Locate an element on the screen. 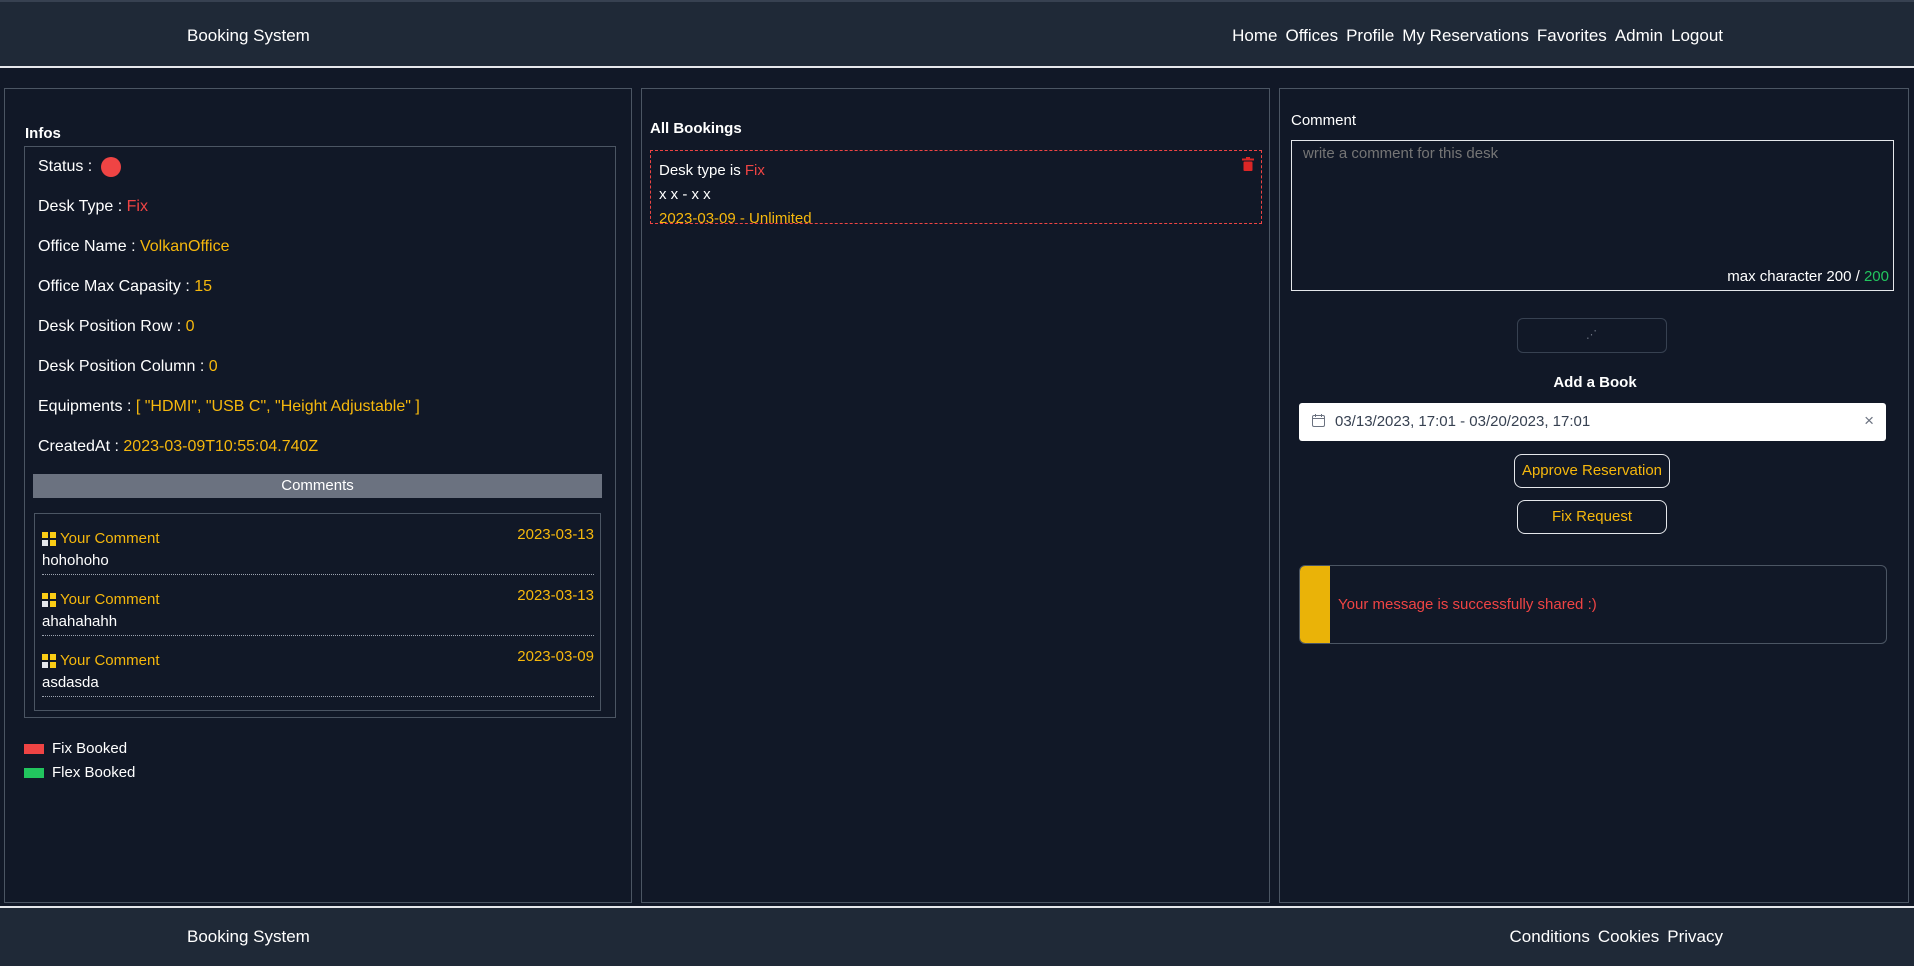 The image size is (1914, 966). nav-favorites: Favorites is located at coordinates (1572, 36).